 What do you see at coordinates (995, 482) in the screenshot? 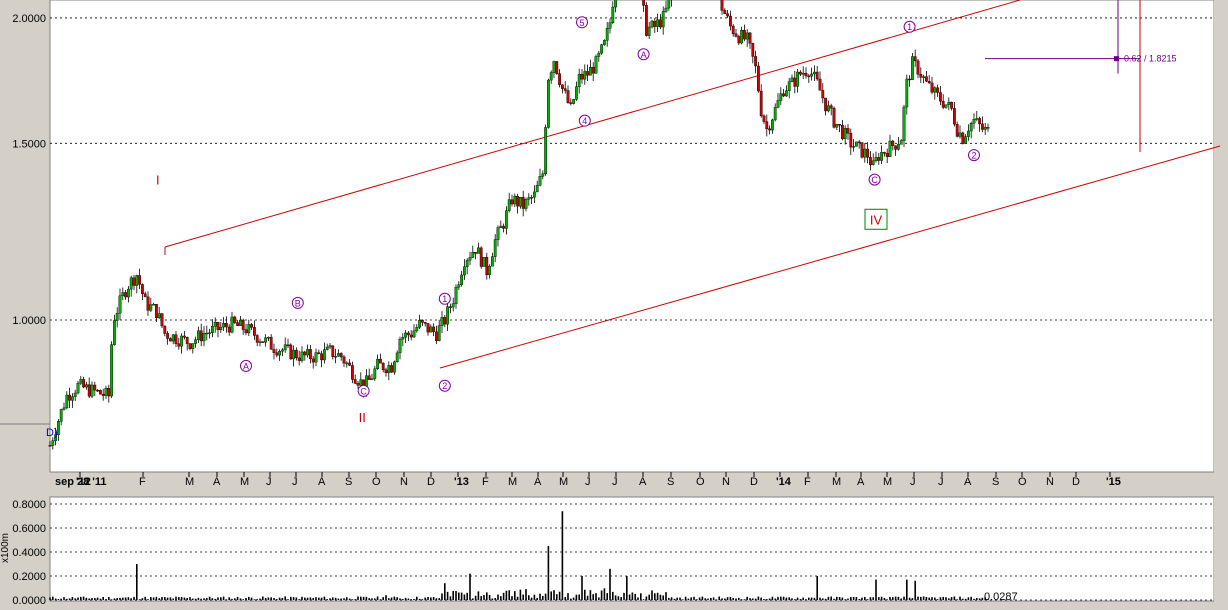
I see `time-tick-label: S` at bounding box center [995, 482].